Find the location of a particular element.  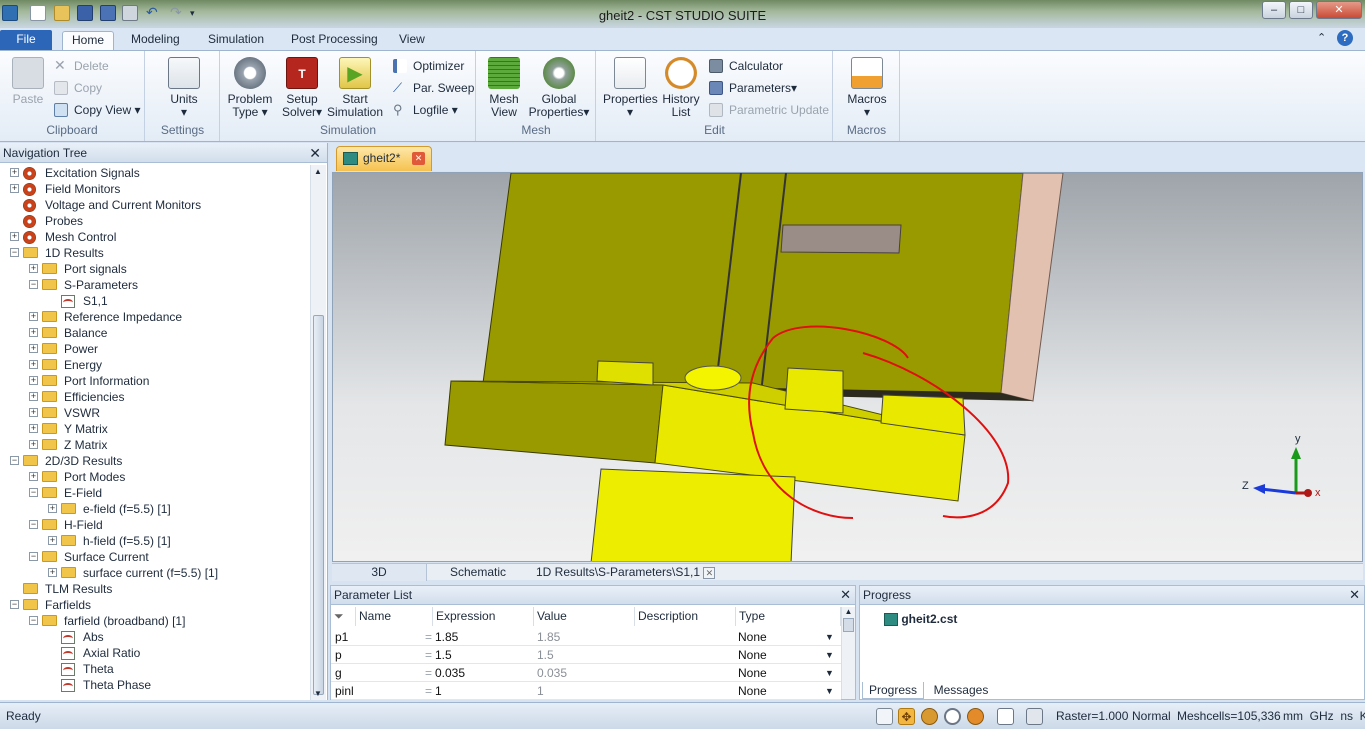

tree-item: Probes is located at coordinates (154, 221).